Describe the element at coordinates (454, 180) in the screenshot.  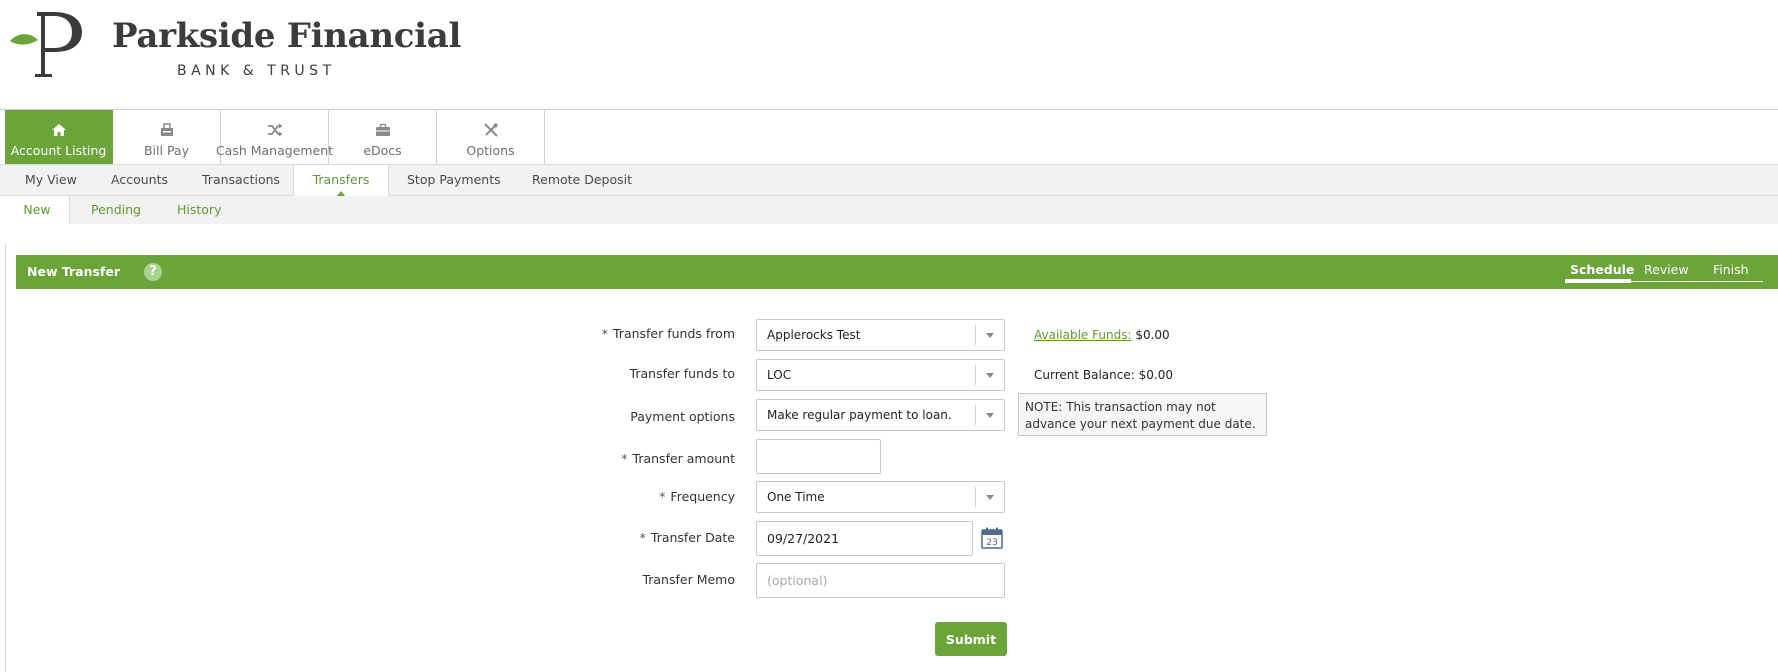
I see `subnav-stop-payments: Stop Payments` at that location.